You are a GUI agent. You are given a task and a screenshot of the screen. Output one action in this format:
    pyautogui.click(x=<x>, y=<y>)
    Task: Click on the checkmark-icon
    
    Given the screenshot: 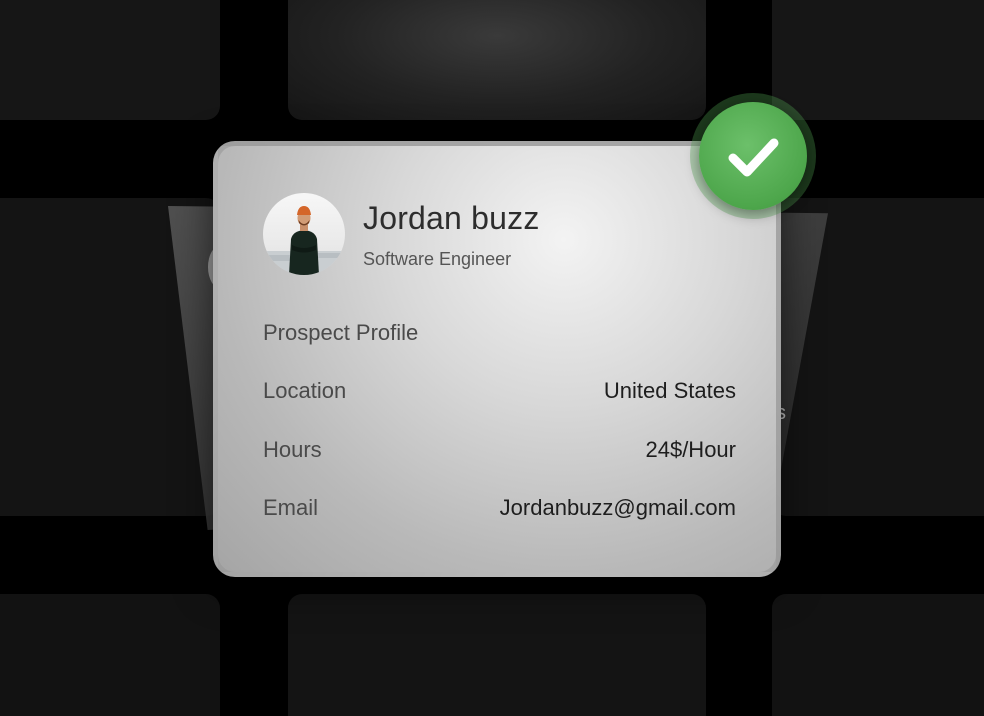 What is the action you would take?
    pyautogui.click(x=753, y=156)
    